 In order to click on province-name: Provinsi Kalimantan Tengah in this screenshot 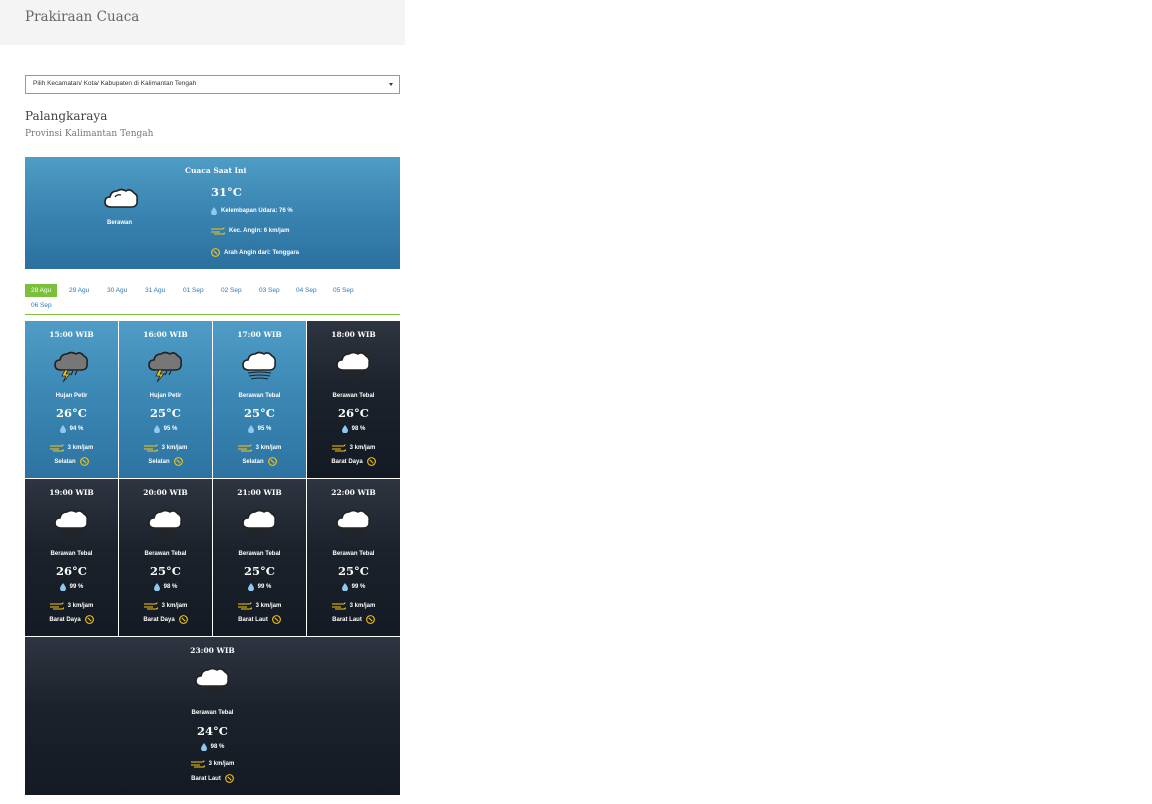, I will do `click(89, 134)`.